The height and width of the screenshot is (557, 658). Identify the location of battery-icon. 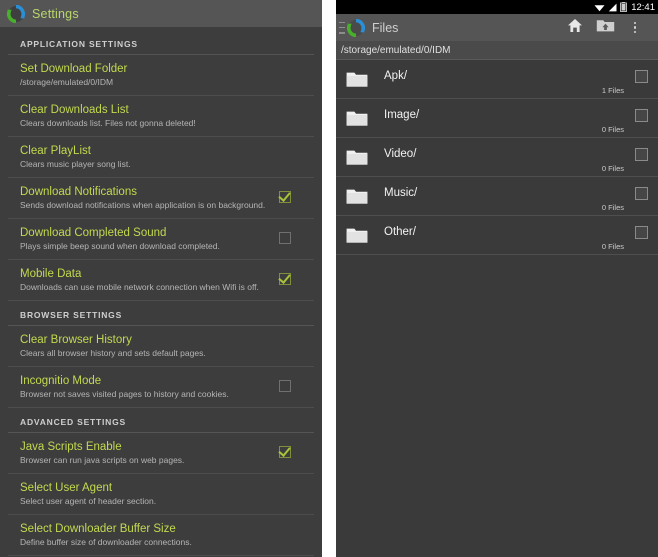
(624, 7).